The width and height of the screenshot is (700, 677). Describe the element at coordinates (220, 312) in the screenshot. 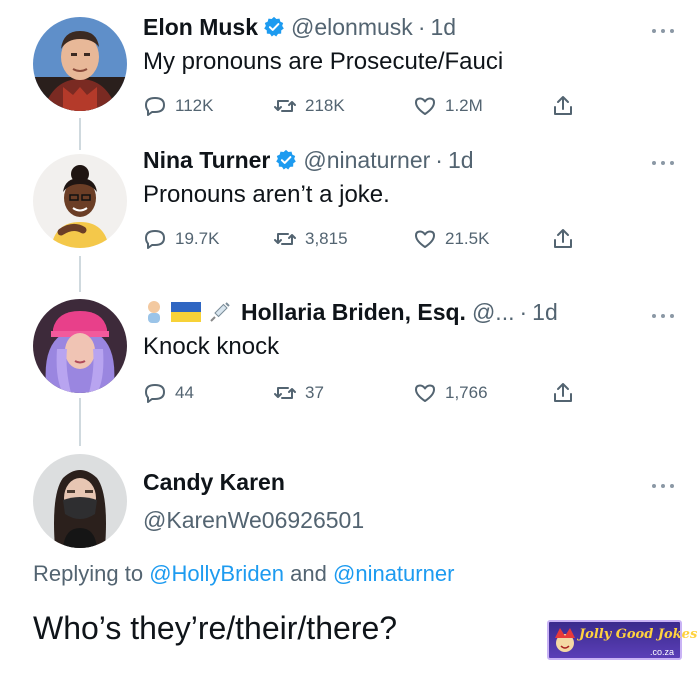

I see `syringe-icon` at that location.